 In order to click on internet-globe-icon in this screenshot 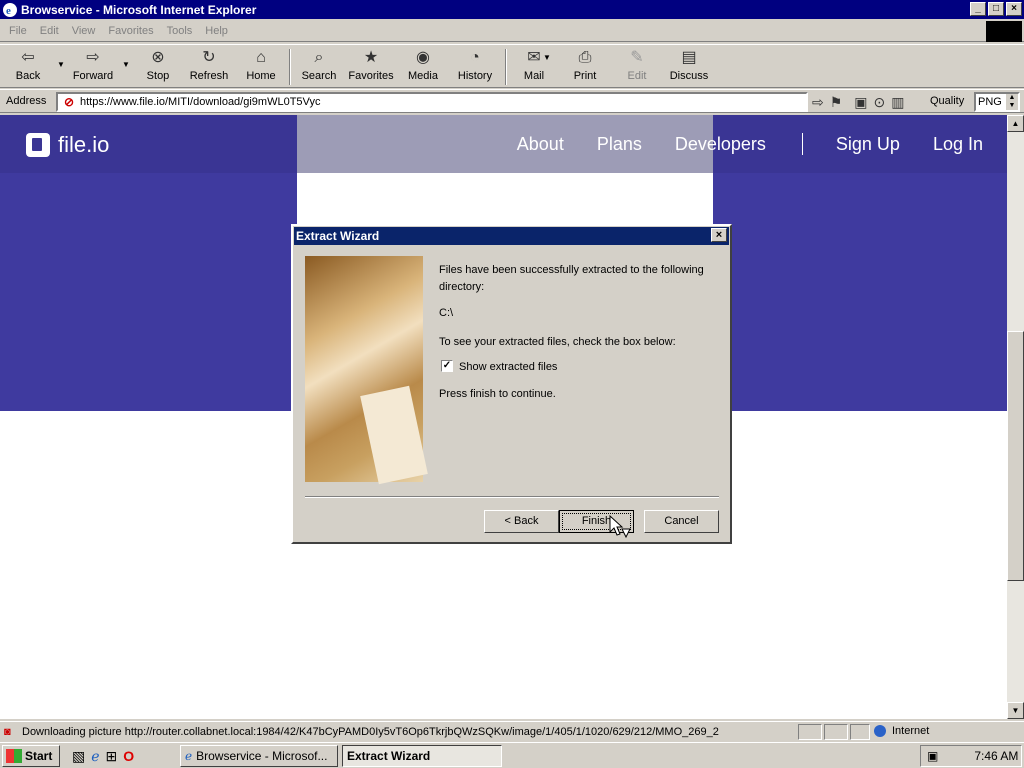, I will do `click(880, 731)`.